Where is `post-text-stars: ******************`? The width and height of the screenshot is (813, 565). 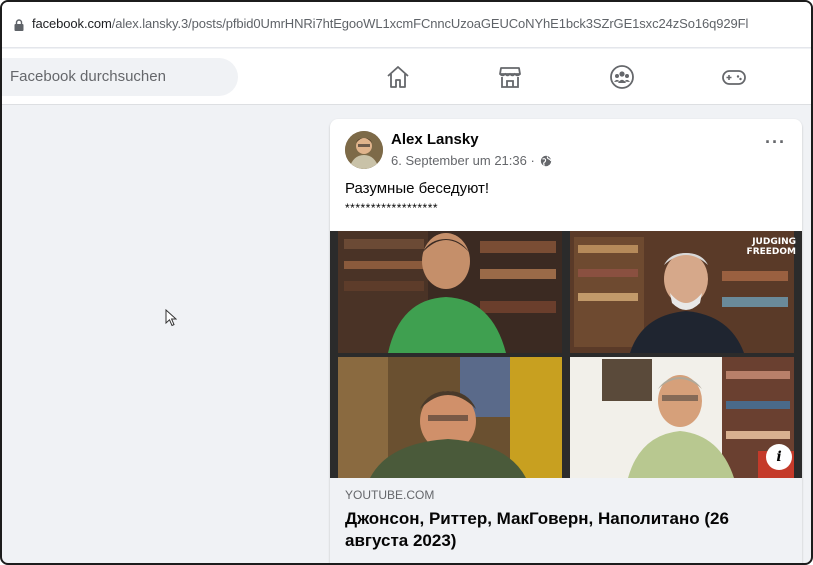
post-text-stars: ****************** is located at coordinates (392, 208).